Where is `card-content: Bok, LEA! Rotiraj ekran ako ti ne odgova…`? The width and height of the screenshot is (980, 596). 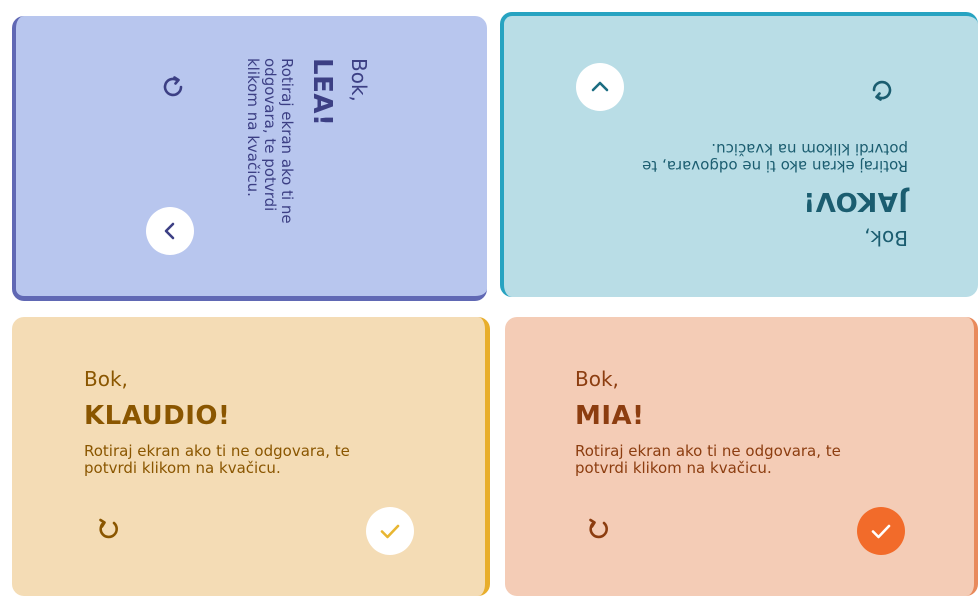 card-content: Bok, LEA! Rotiraj ekran ako ti ne odgova… is located at coordinates (307, 177).